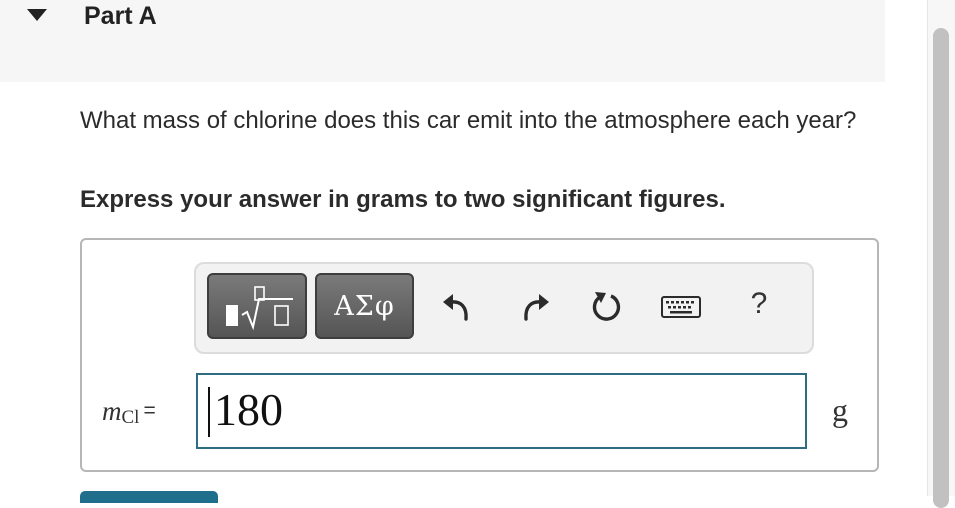  Describe the element at coordinates (149, 410) in the screenshot. I see `equals-sign: =` at that location.